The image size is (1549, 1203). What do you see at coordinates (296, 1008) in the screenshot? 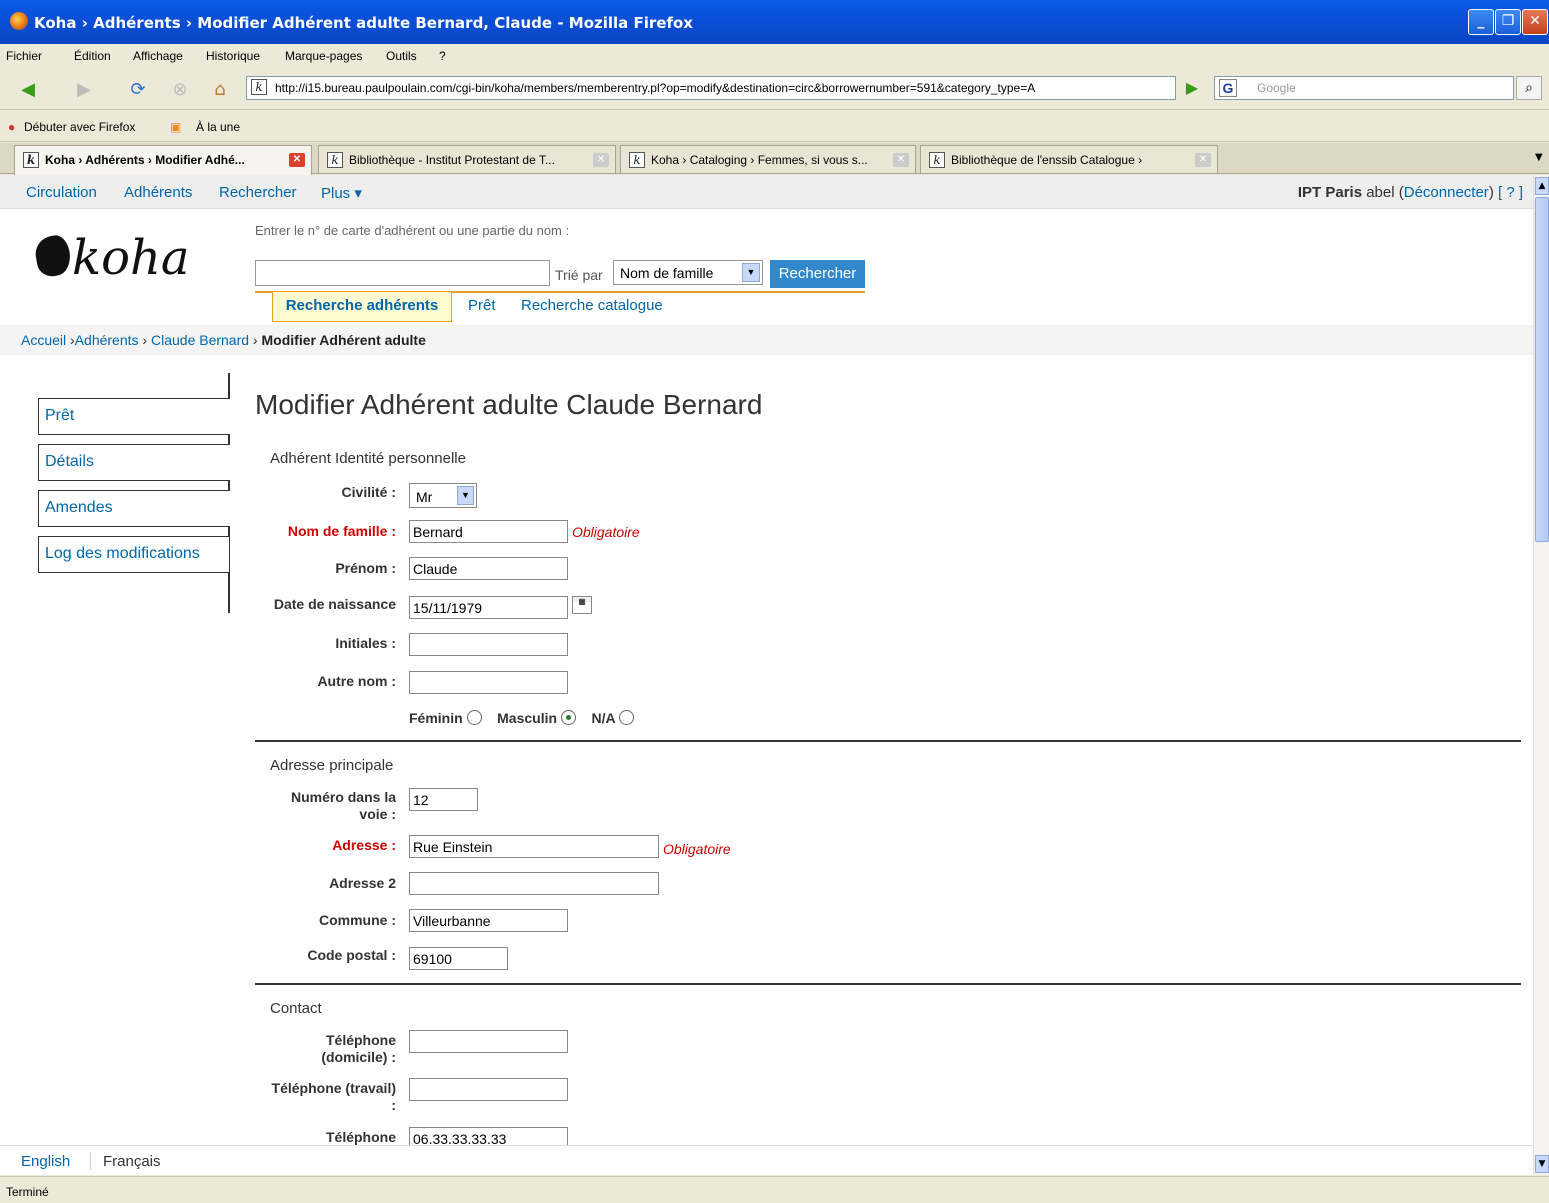
I see `contact-legend: Contact` at bounding box center [296, 1008].